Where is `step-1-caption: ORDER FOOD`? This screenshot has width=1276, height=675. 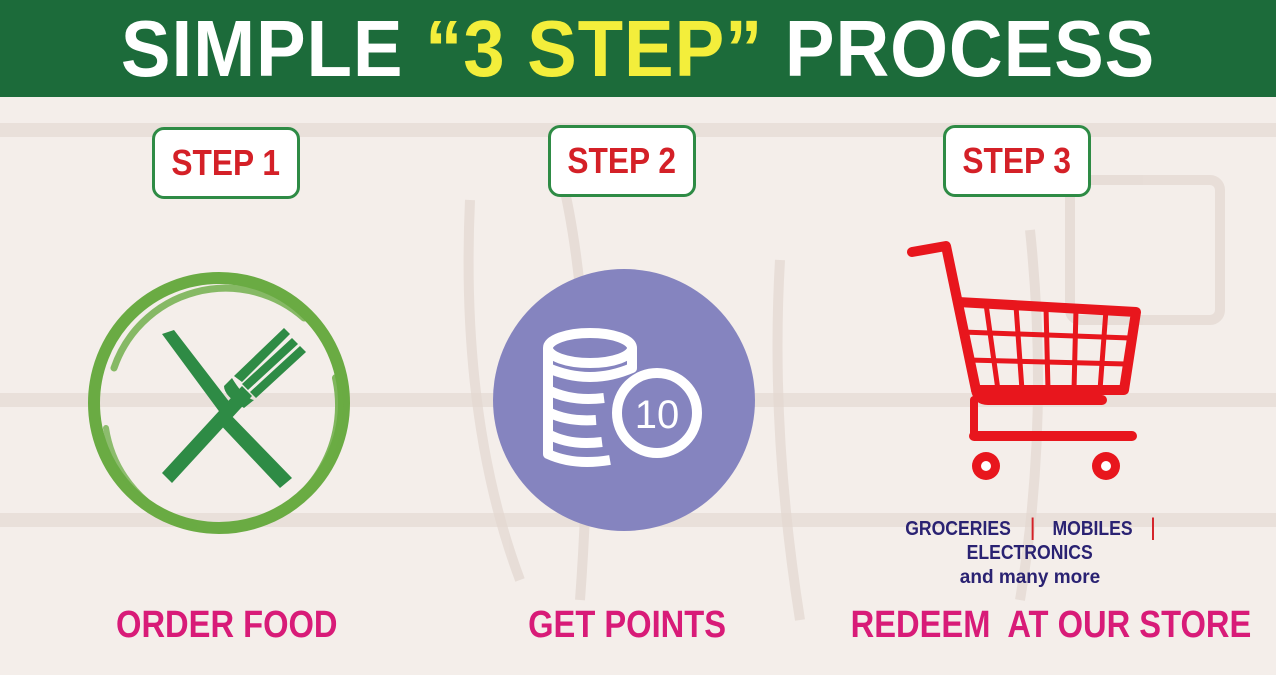 step-1-caption: ORDER FOOD is located at coordinates (227, 625).